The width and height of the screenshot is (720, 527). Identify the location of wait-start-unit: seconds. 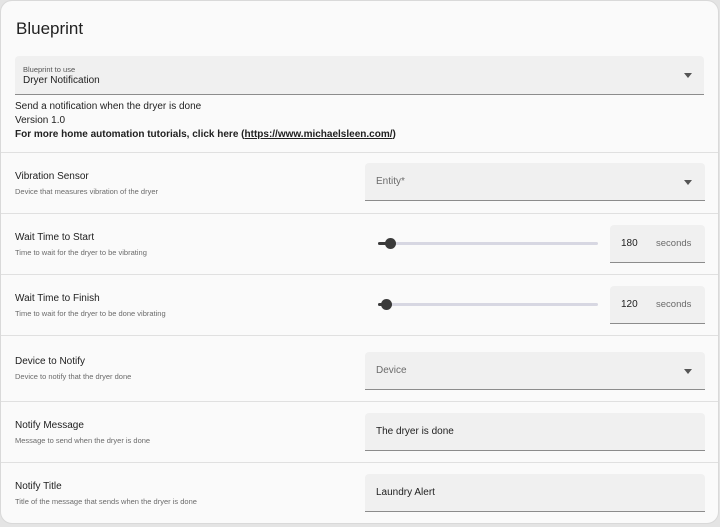
(674, 243).